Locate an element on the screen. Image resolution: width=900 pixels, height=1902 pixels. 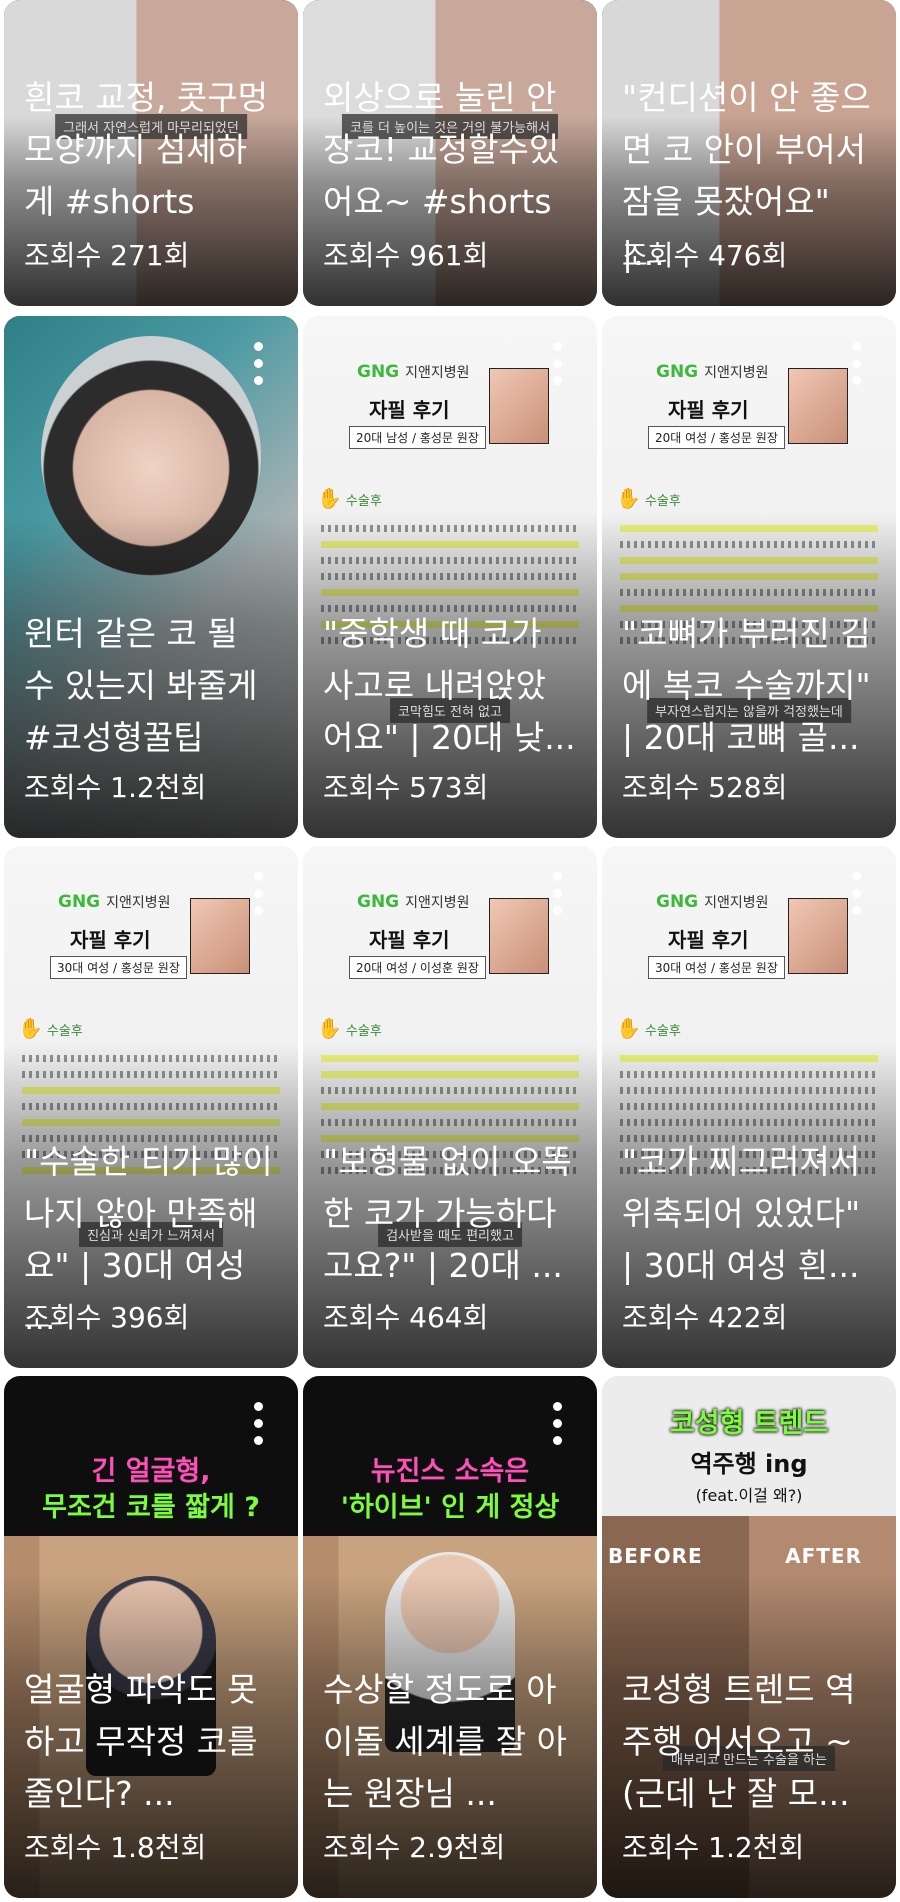
video-title: 윈터 같은 코 될 수 있는지 봐줄게 #코성형꿀팁 is located at coordinates (141, 685).